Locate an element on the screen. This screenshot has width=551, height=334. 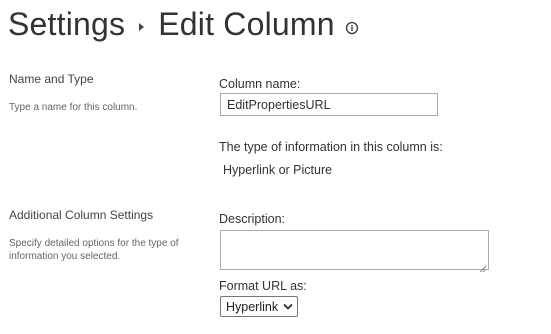
format-url-label: Format URL as: is located at coordinates (263, 286).